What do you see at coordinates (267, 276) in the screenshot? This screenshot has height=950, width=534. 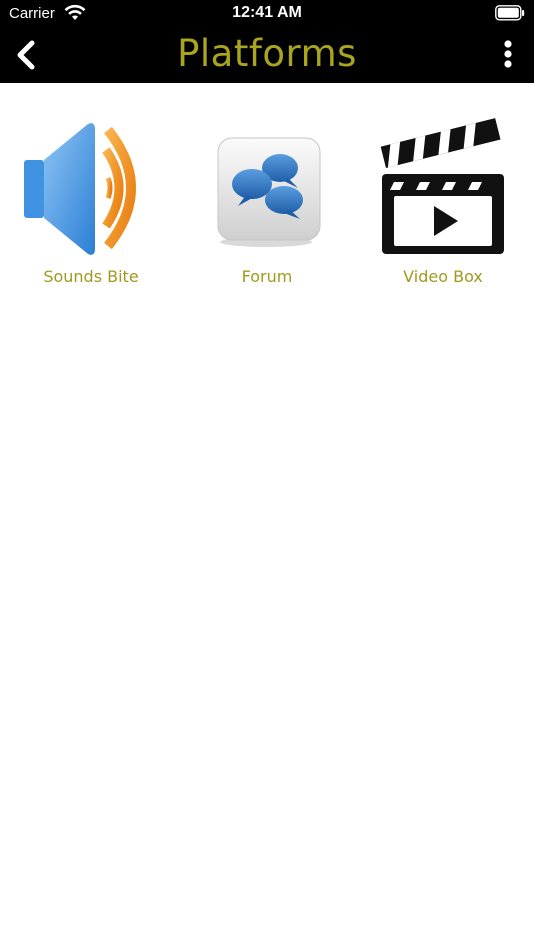 I see `platform-label: Forum` at bounding box center [267, 276].